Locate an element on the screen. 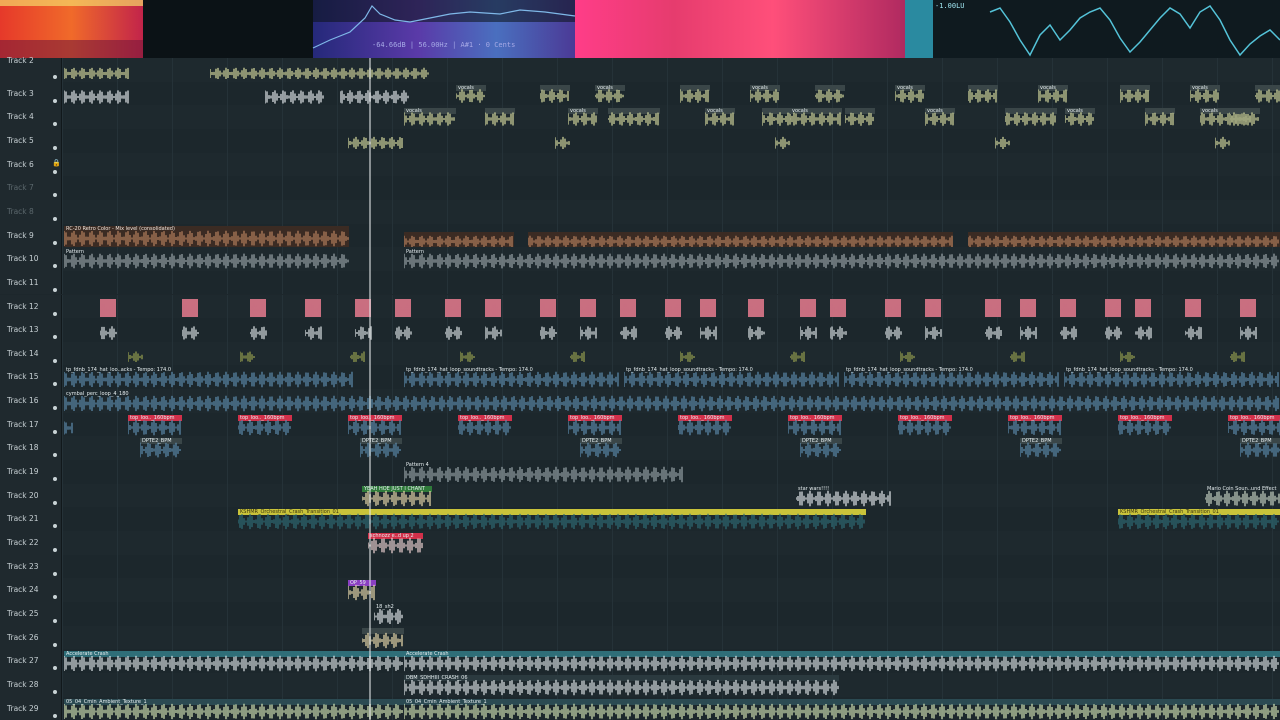 The image size is (1280, 720). track-lane: Track 8 is located at coordinates (640, 211).